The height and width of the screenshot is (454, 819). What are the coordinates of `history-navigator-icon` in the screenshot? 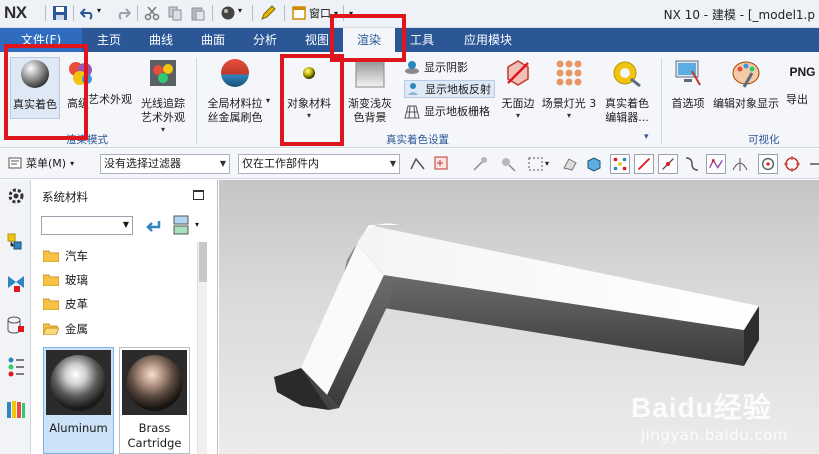 It's located at (16, 367).